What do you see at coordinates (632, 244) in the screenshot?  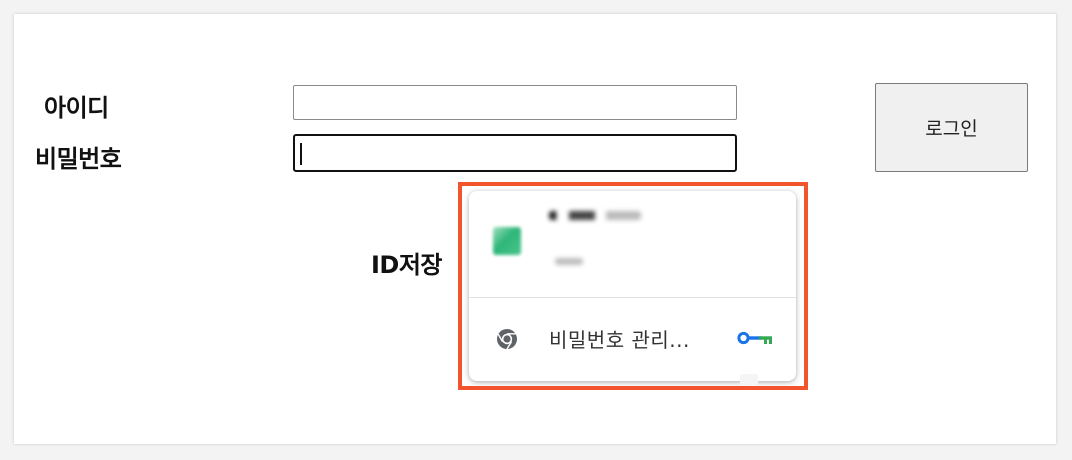 I see `saved-credential-suggestion` at bounding box center [632, 244].